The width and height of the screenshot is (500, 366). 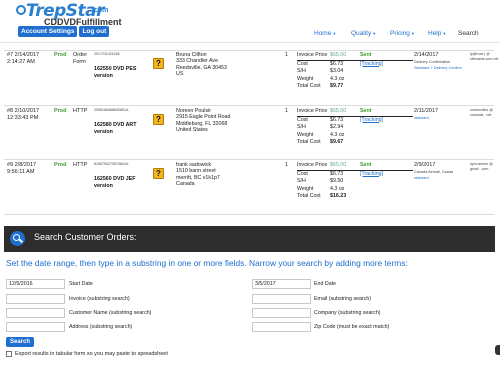 I want to click on logo: TrepStar .com CDDVDFulfillment, so click(x=72, y=14).